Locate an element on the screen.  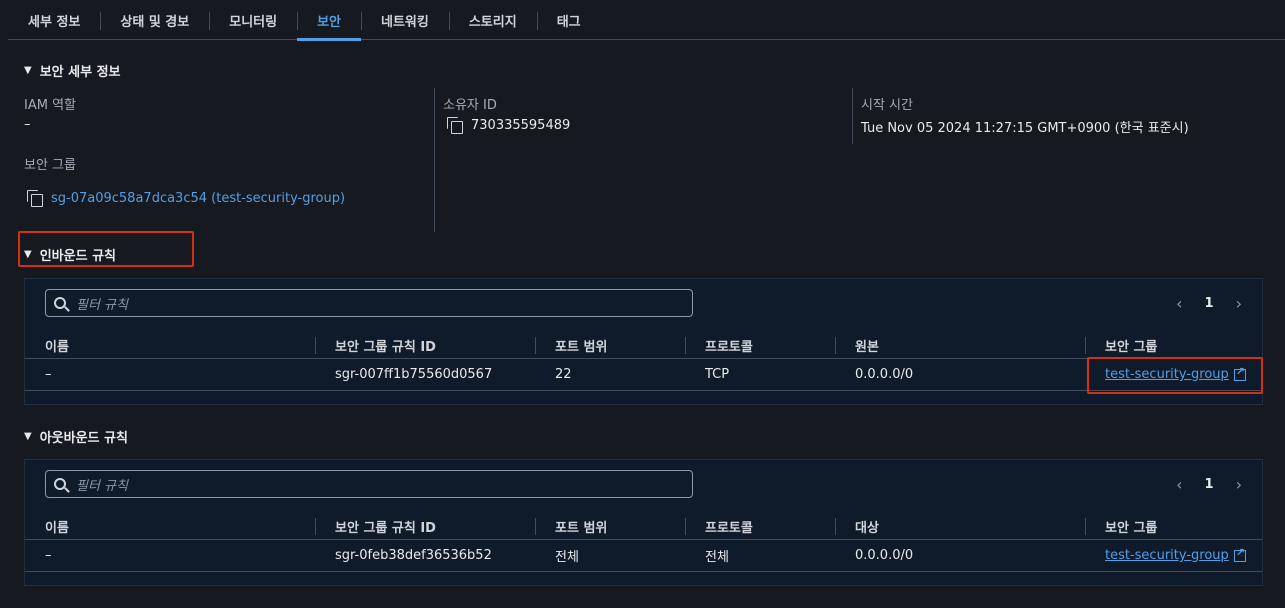
cell-protocol: 전체 is located at coordinates (717, 557).